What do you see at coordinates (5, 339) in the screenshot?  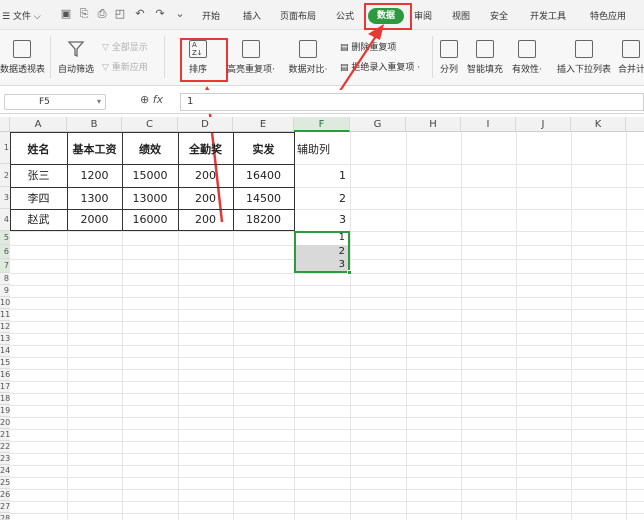 I see `row-header: 13` at bounding box center [5, 339].